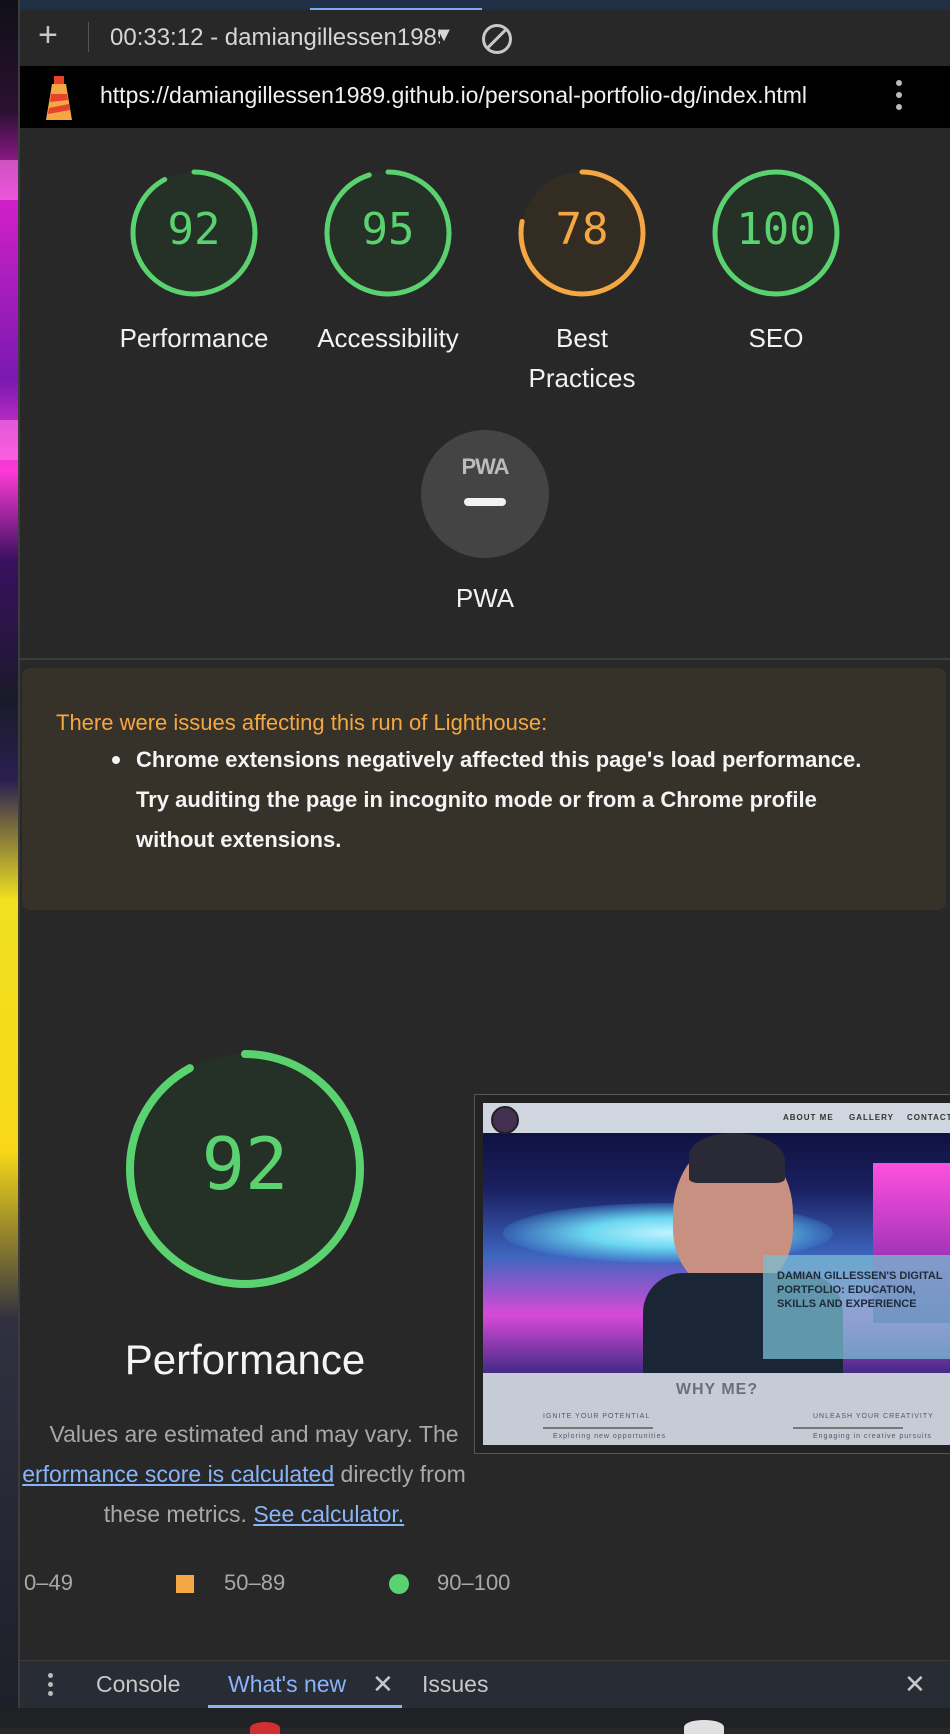 The width and height of the screenshot is (950, 1734). I want to click on lighthouse-toolbar: + 00:33:12 - damiangillessen1989 ▼, so click(485, 38).